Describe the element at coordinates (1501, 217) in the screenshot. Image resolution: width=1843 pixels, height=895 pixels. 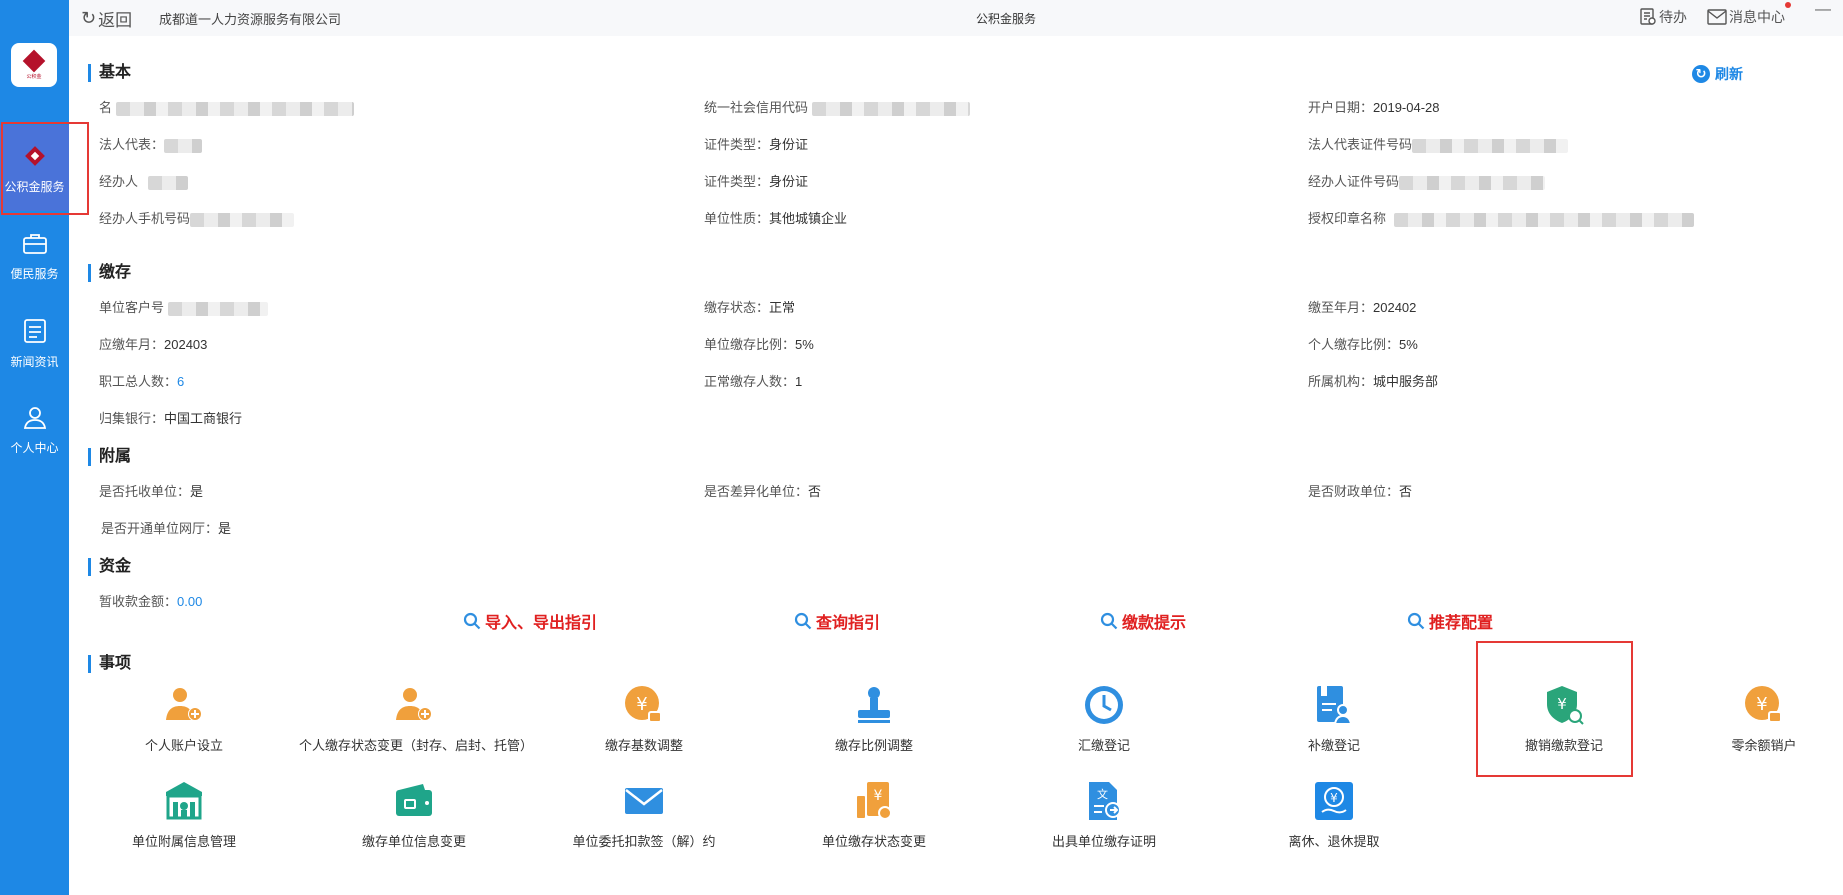
I see `field-seal-name: 授权印章名称` at that location.